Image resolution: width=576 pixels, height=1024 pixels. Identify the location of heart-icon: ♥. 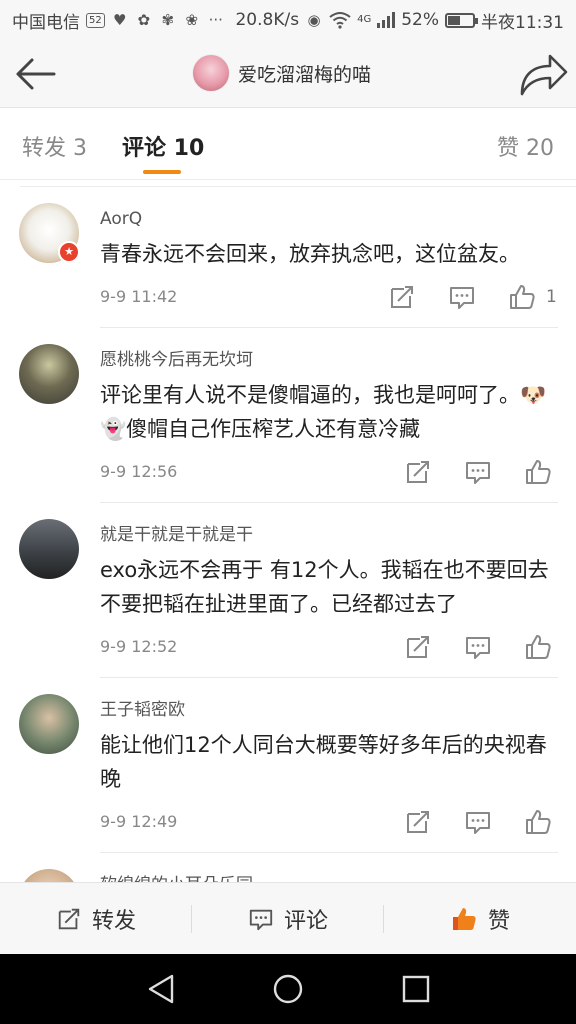
(120, 20).